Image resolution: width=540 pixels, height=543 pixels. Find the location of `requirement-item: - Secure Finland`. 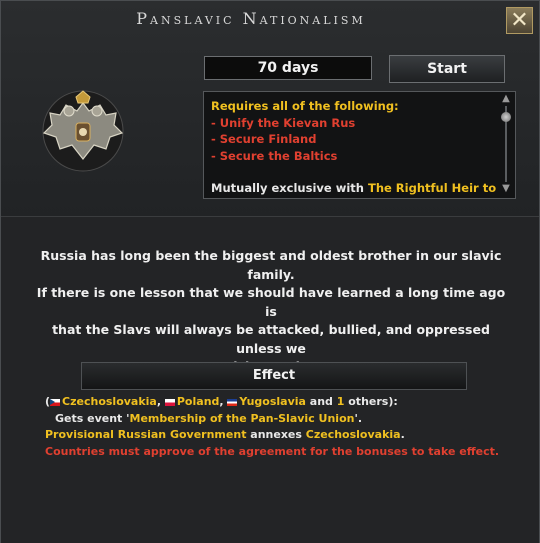

requirement-item: - Secure Finland is located at coordinates (264, 139).